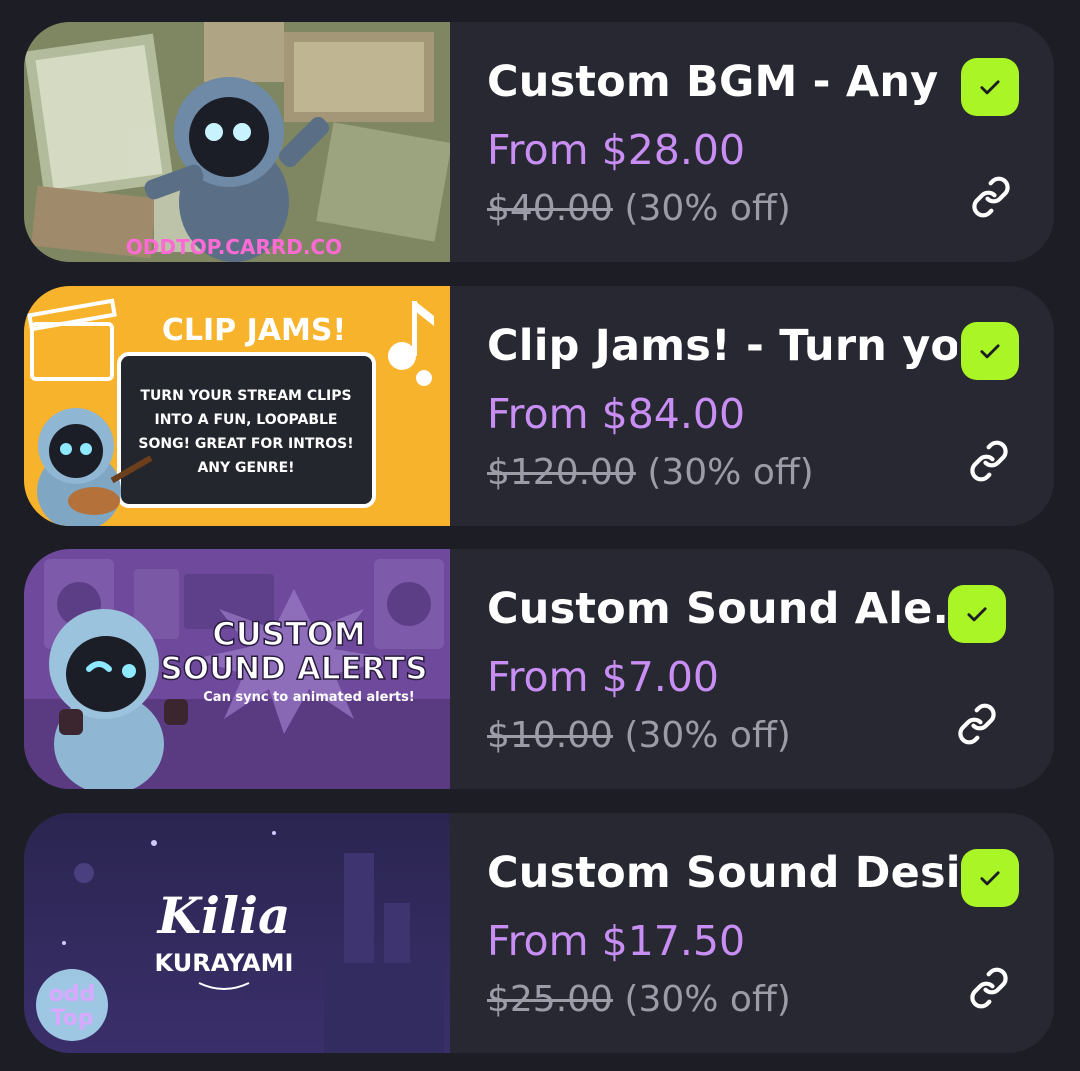 The image size is (1080, 1071). Describe the element at coordinates (72, 994) in the screenshot. I see `thumb-badge: odd` at that location.